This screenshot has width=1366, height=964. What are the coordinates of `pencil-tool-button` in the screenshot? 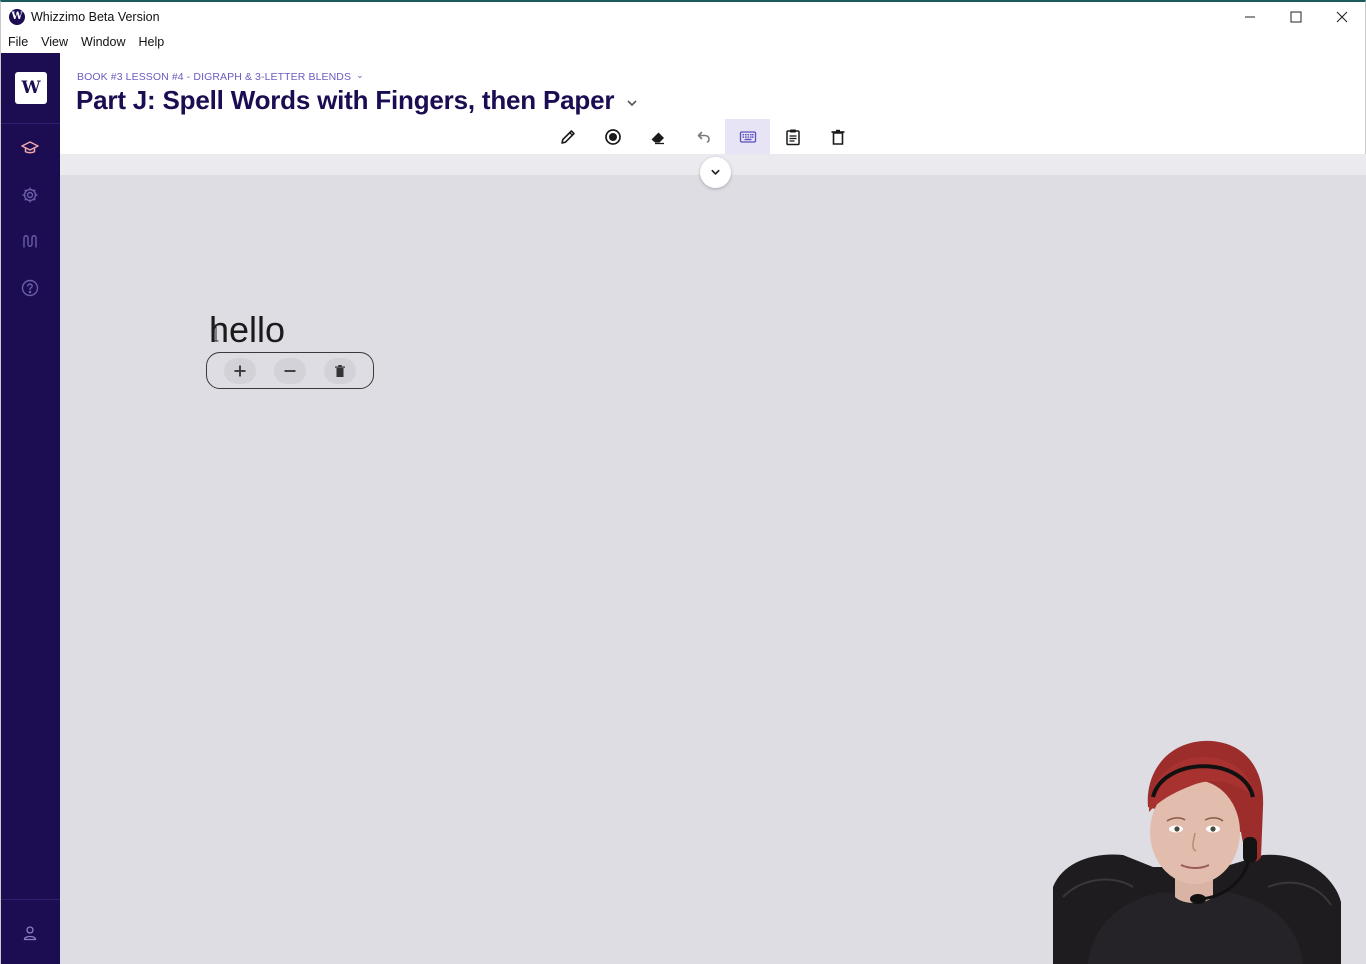 It's located at (567, 136).